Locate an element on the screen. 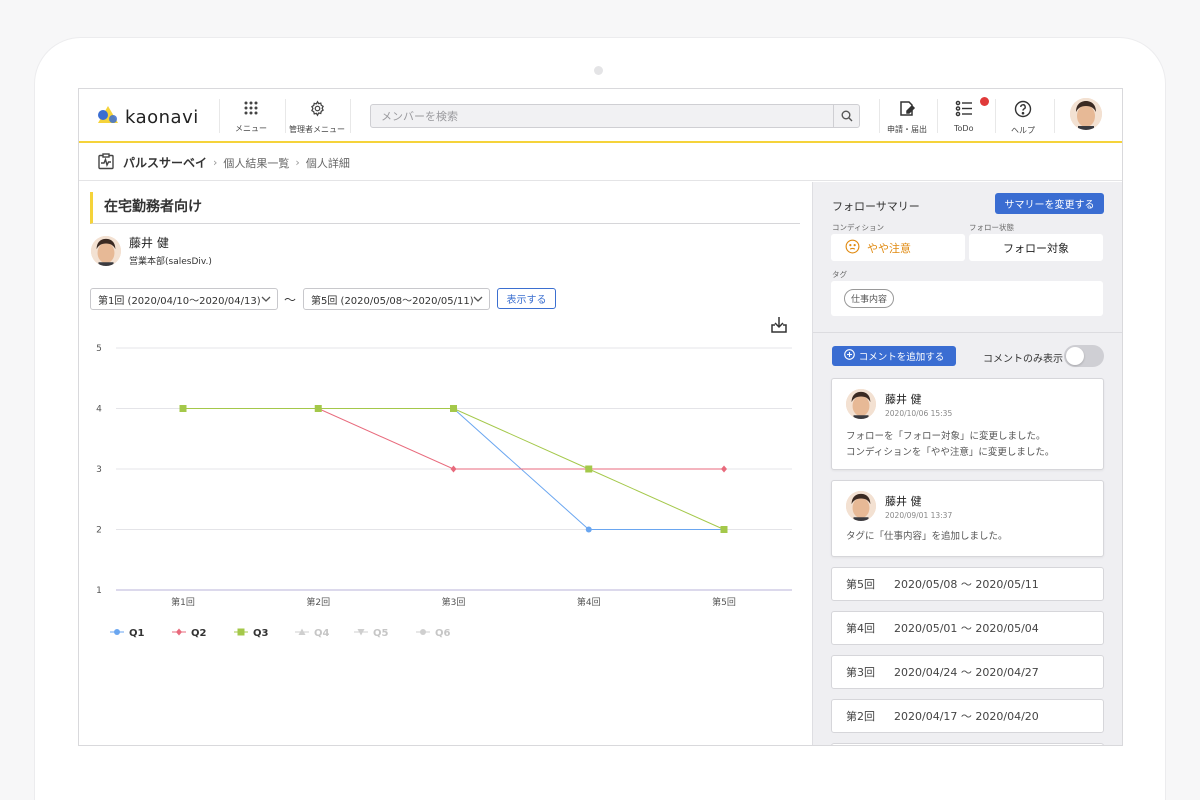  download-icon is located at coordinates (779, 327).